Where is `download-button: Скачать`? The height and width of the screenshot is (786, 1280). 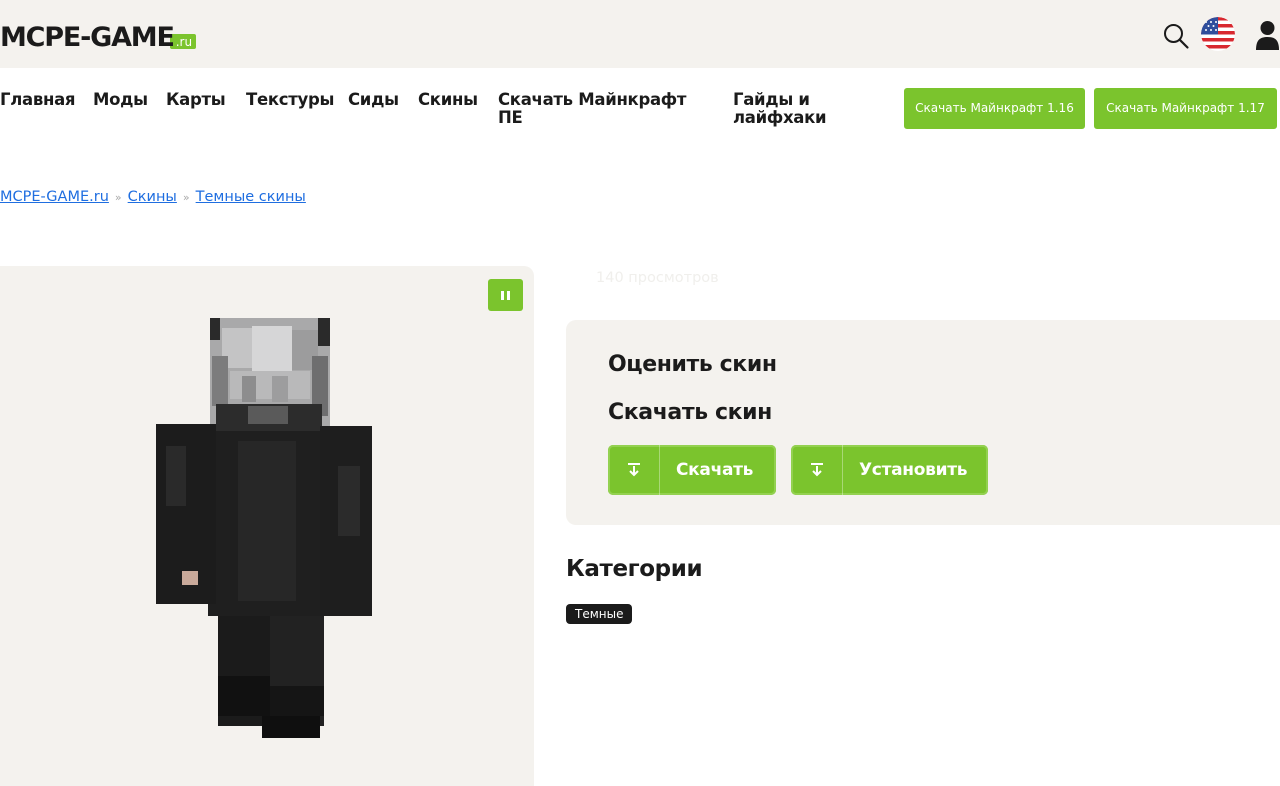 download-button: Скачать is located at coordinates (692, 470).